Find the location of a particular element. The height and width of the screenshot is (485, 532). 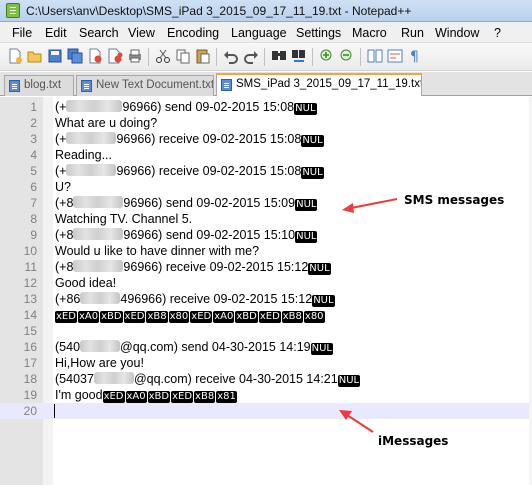

text-run: 96966) send 09-02-2015 15:08 is located at coordinates (208, 107).